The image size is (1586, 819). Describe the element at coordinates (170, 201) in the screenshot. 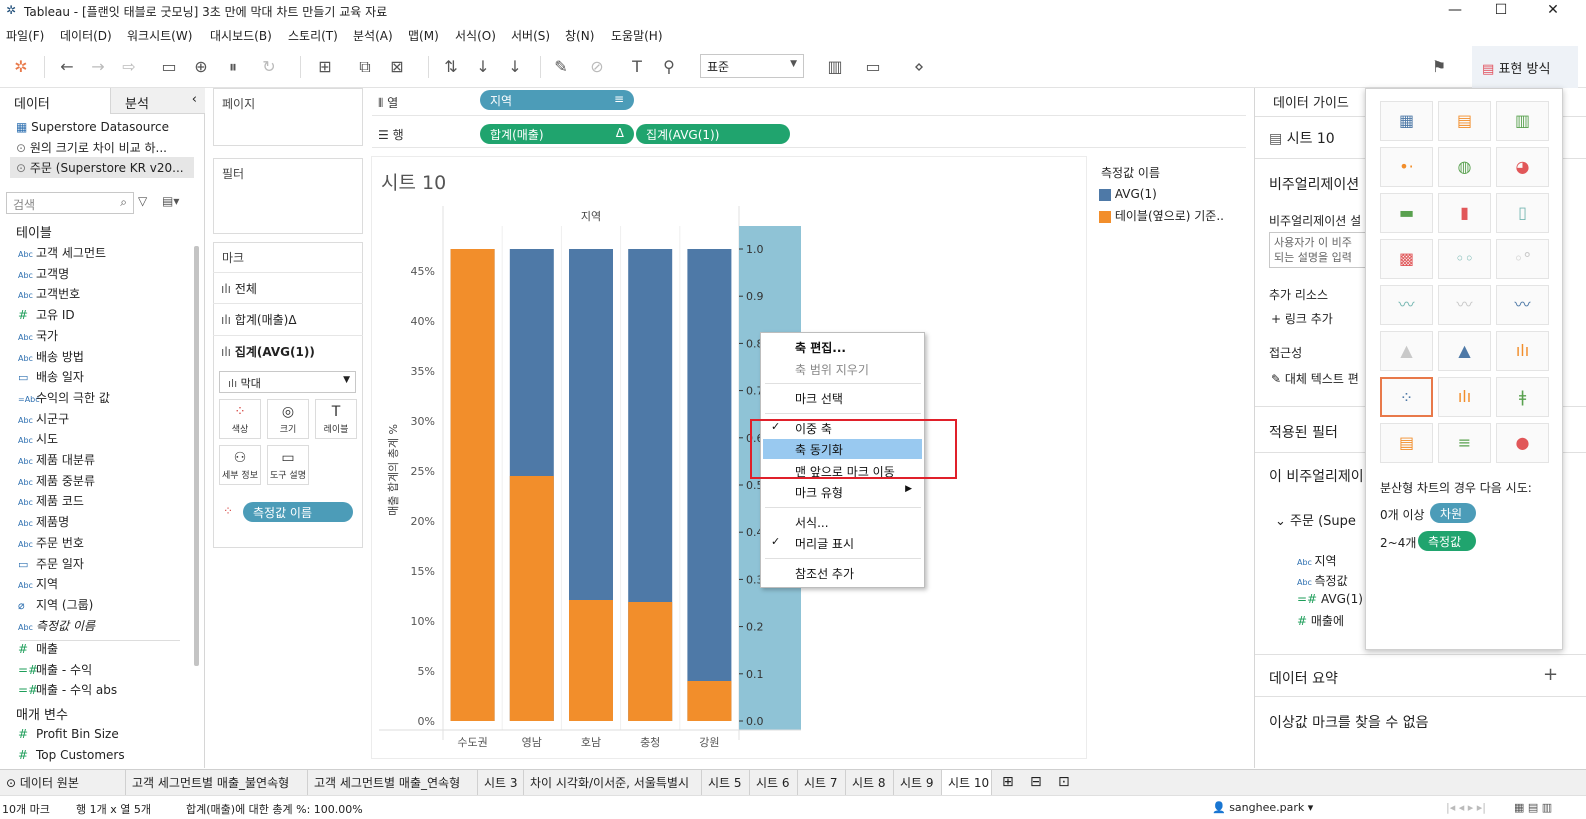

I see `view-options-icon: ▤▾` at that location.